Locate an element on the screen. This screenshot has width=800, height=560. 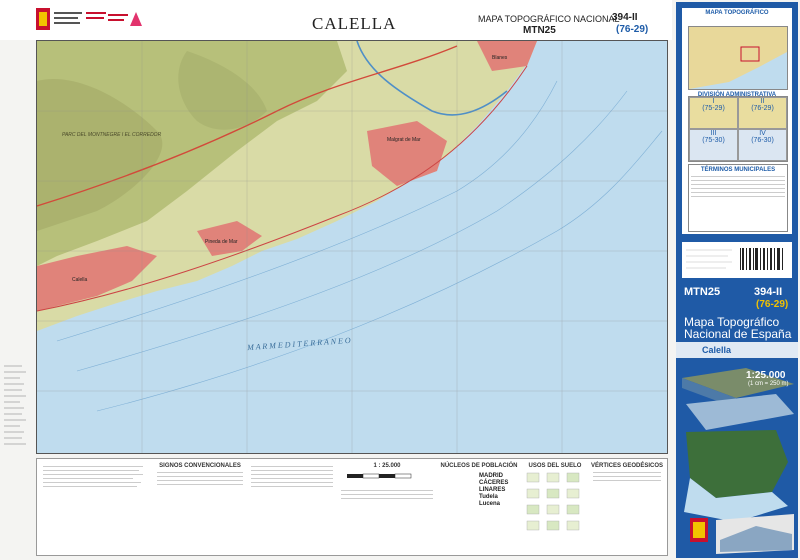
municipal-list: TÉRMINOS MUNICIPALES is located at coordinates (738, 198).